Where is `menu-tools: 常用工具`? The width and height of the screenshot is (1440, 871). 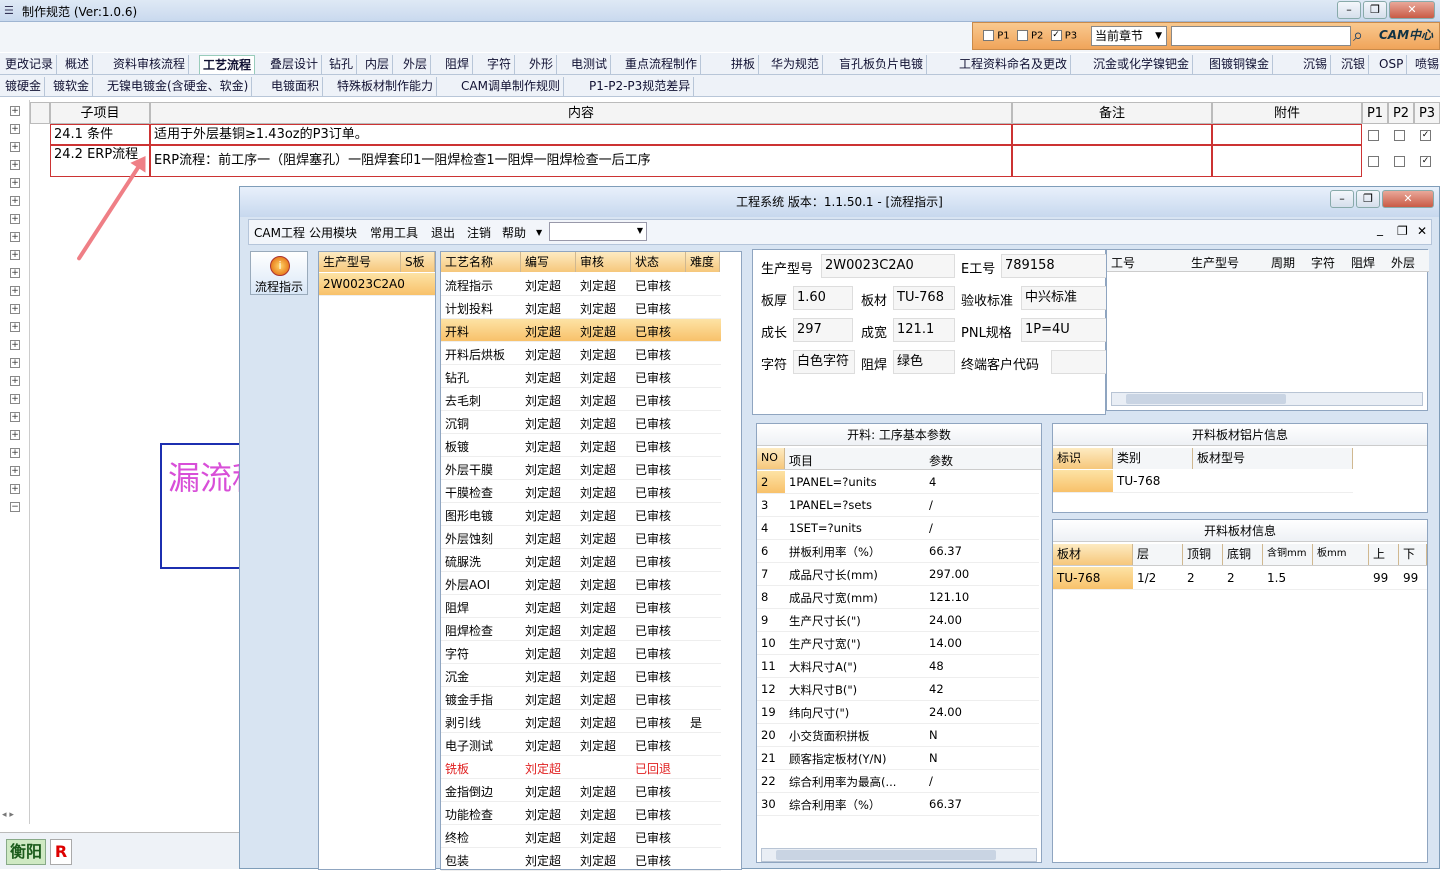
menu-tools: 常用工具 is located at coordinates (394, 232).